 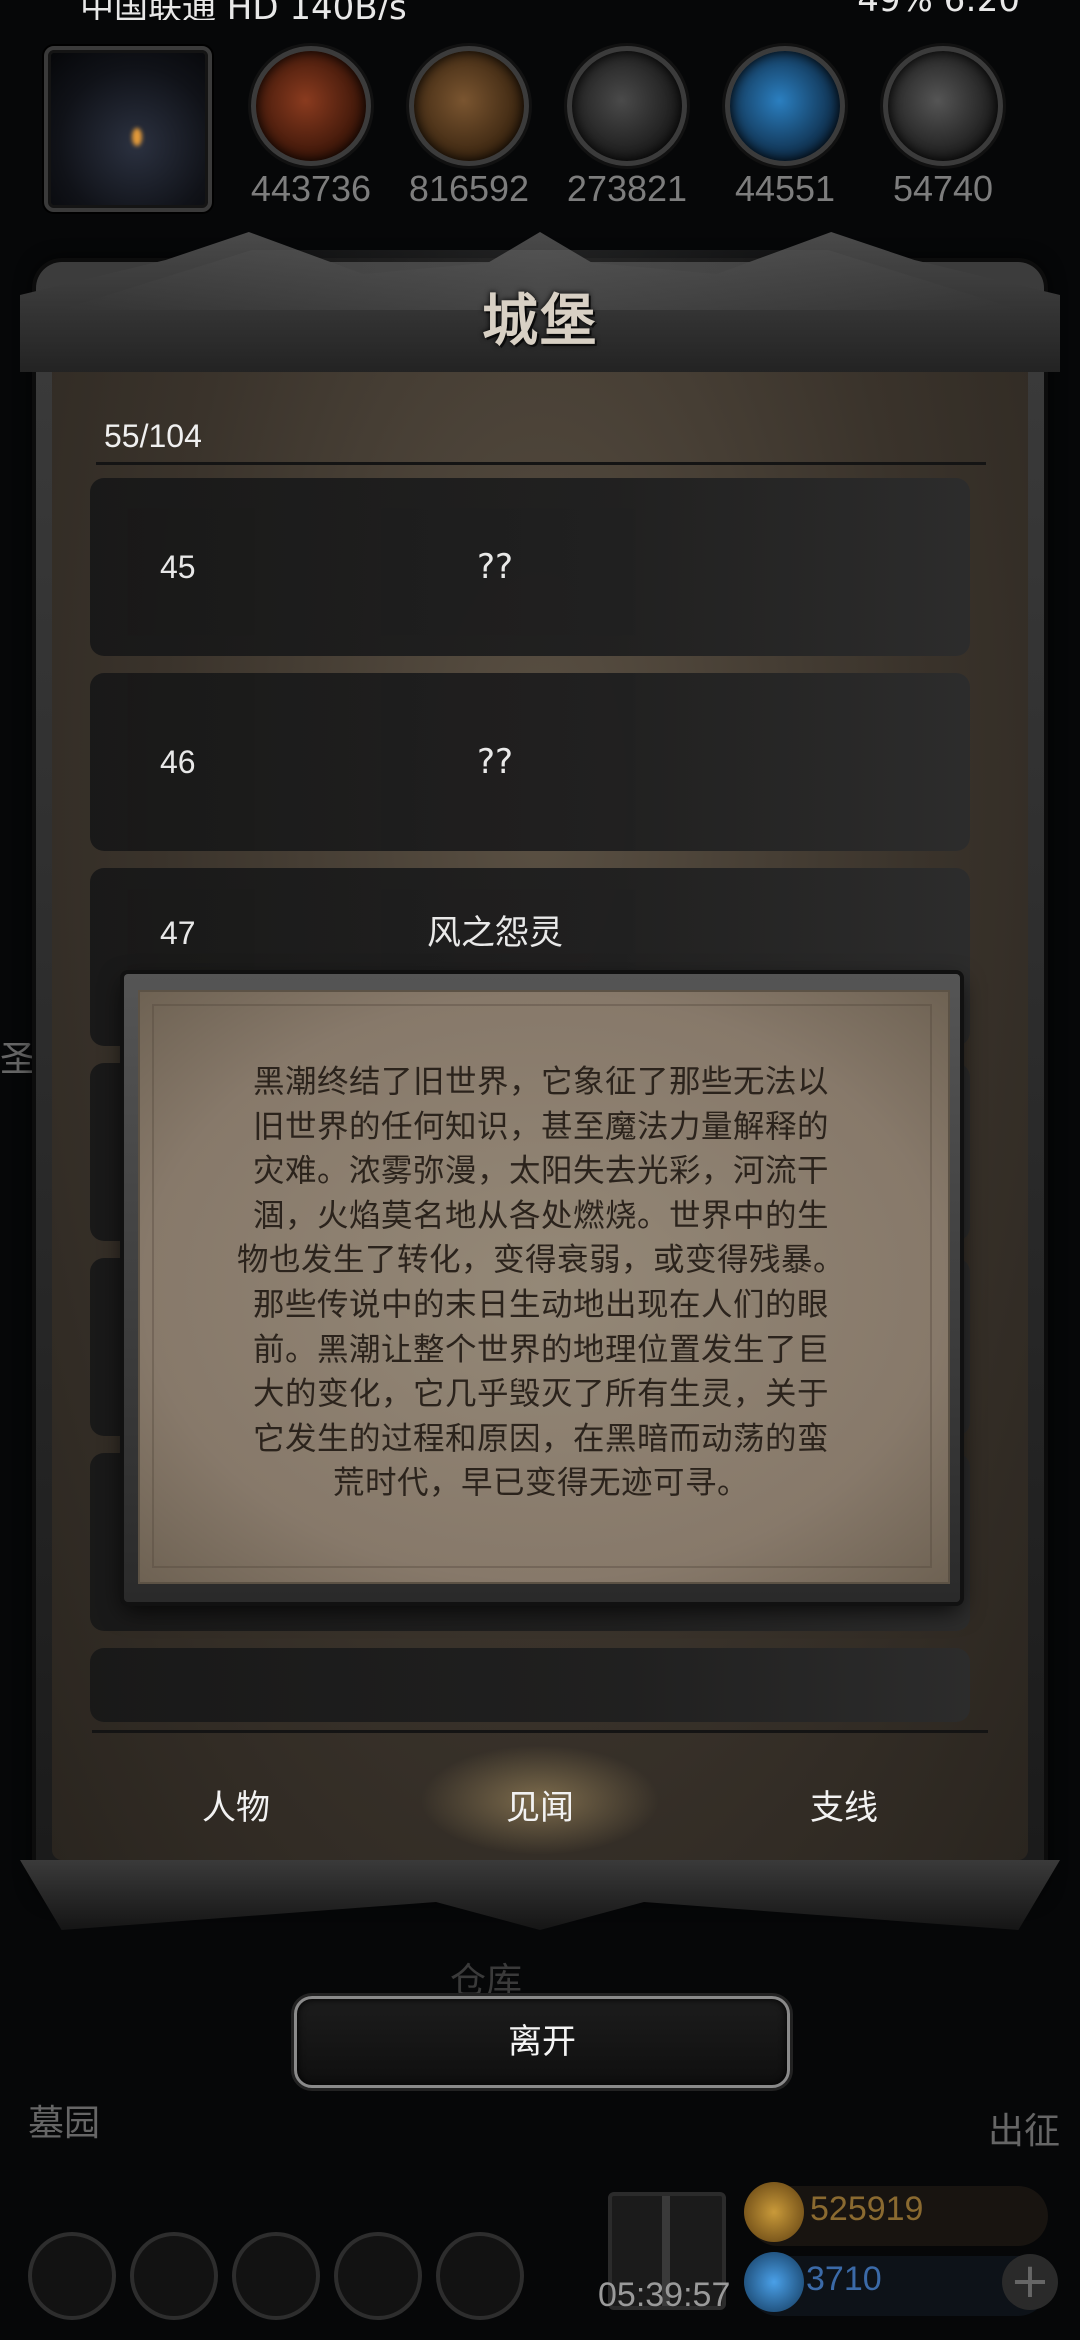 What do you see at coordinates (540, 1804) in the screenshot?
I see `tab-lore: 见闻` at bounding box center [540, 1804].